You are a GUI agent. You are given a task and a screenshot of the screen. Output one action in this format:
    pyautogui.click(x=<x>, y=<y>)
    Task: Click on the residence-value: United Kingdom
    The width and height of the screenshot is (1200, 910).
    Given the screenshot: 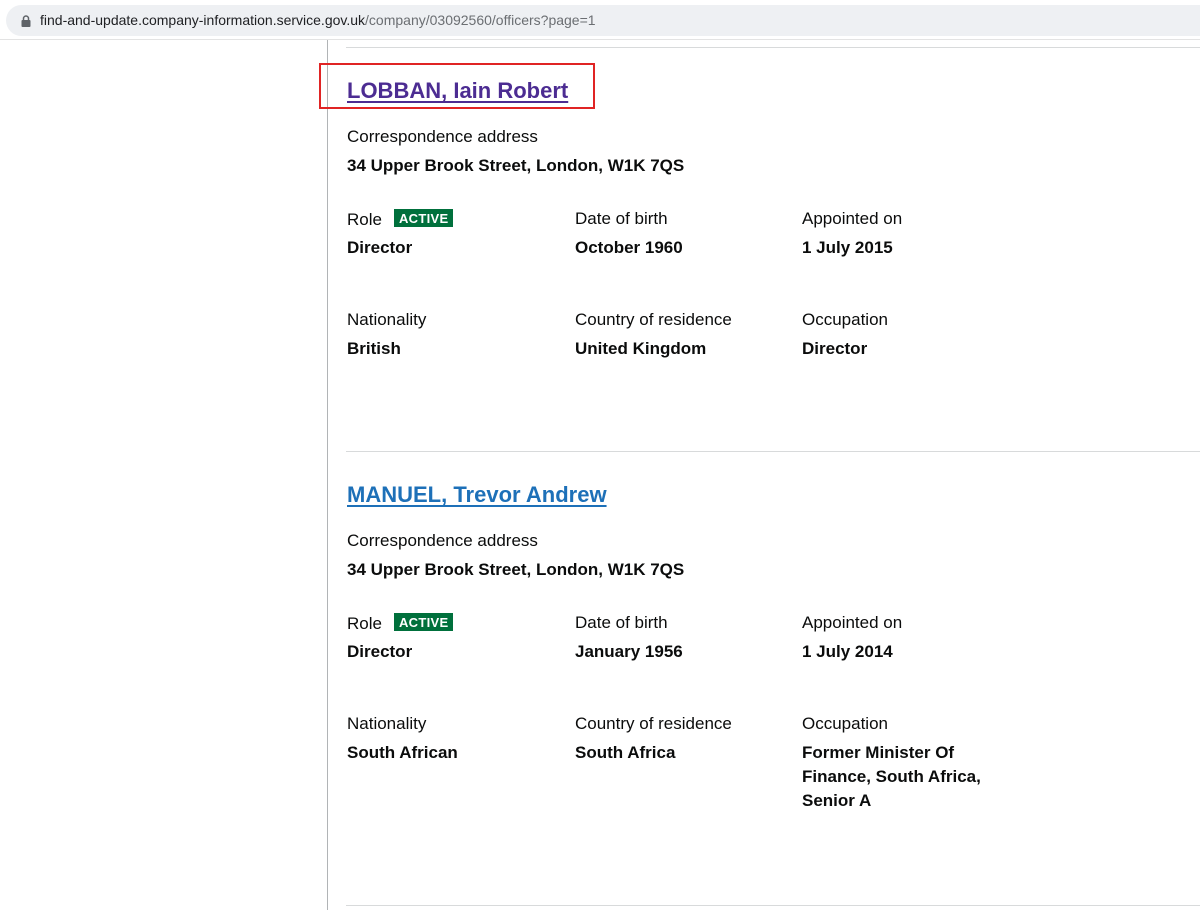 What is the action you would take?
    pyautogui.click(x=641, y=348)
    